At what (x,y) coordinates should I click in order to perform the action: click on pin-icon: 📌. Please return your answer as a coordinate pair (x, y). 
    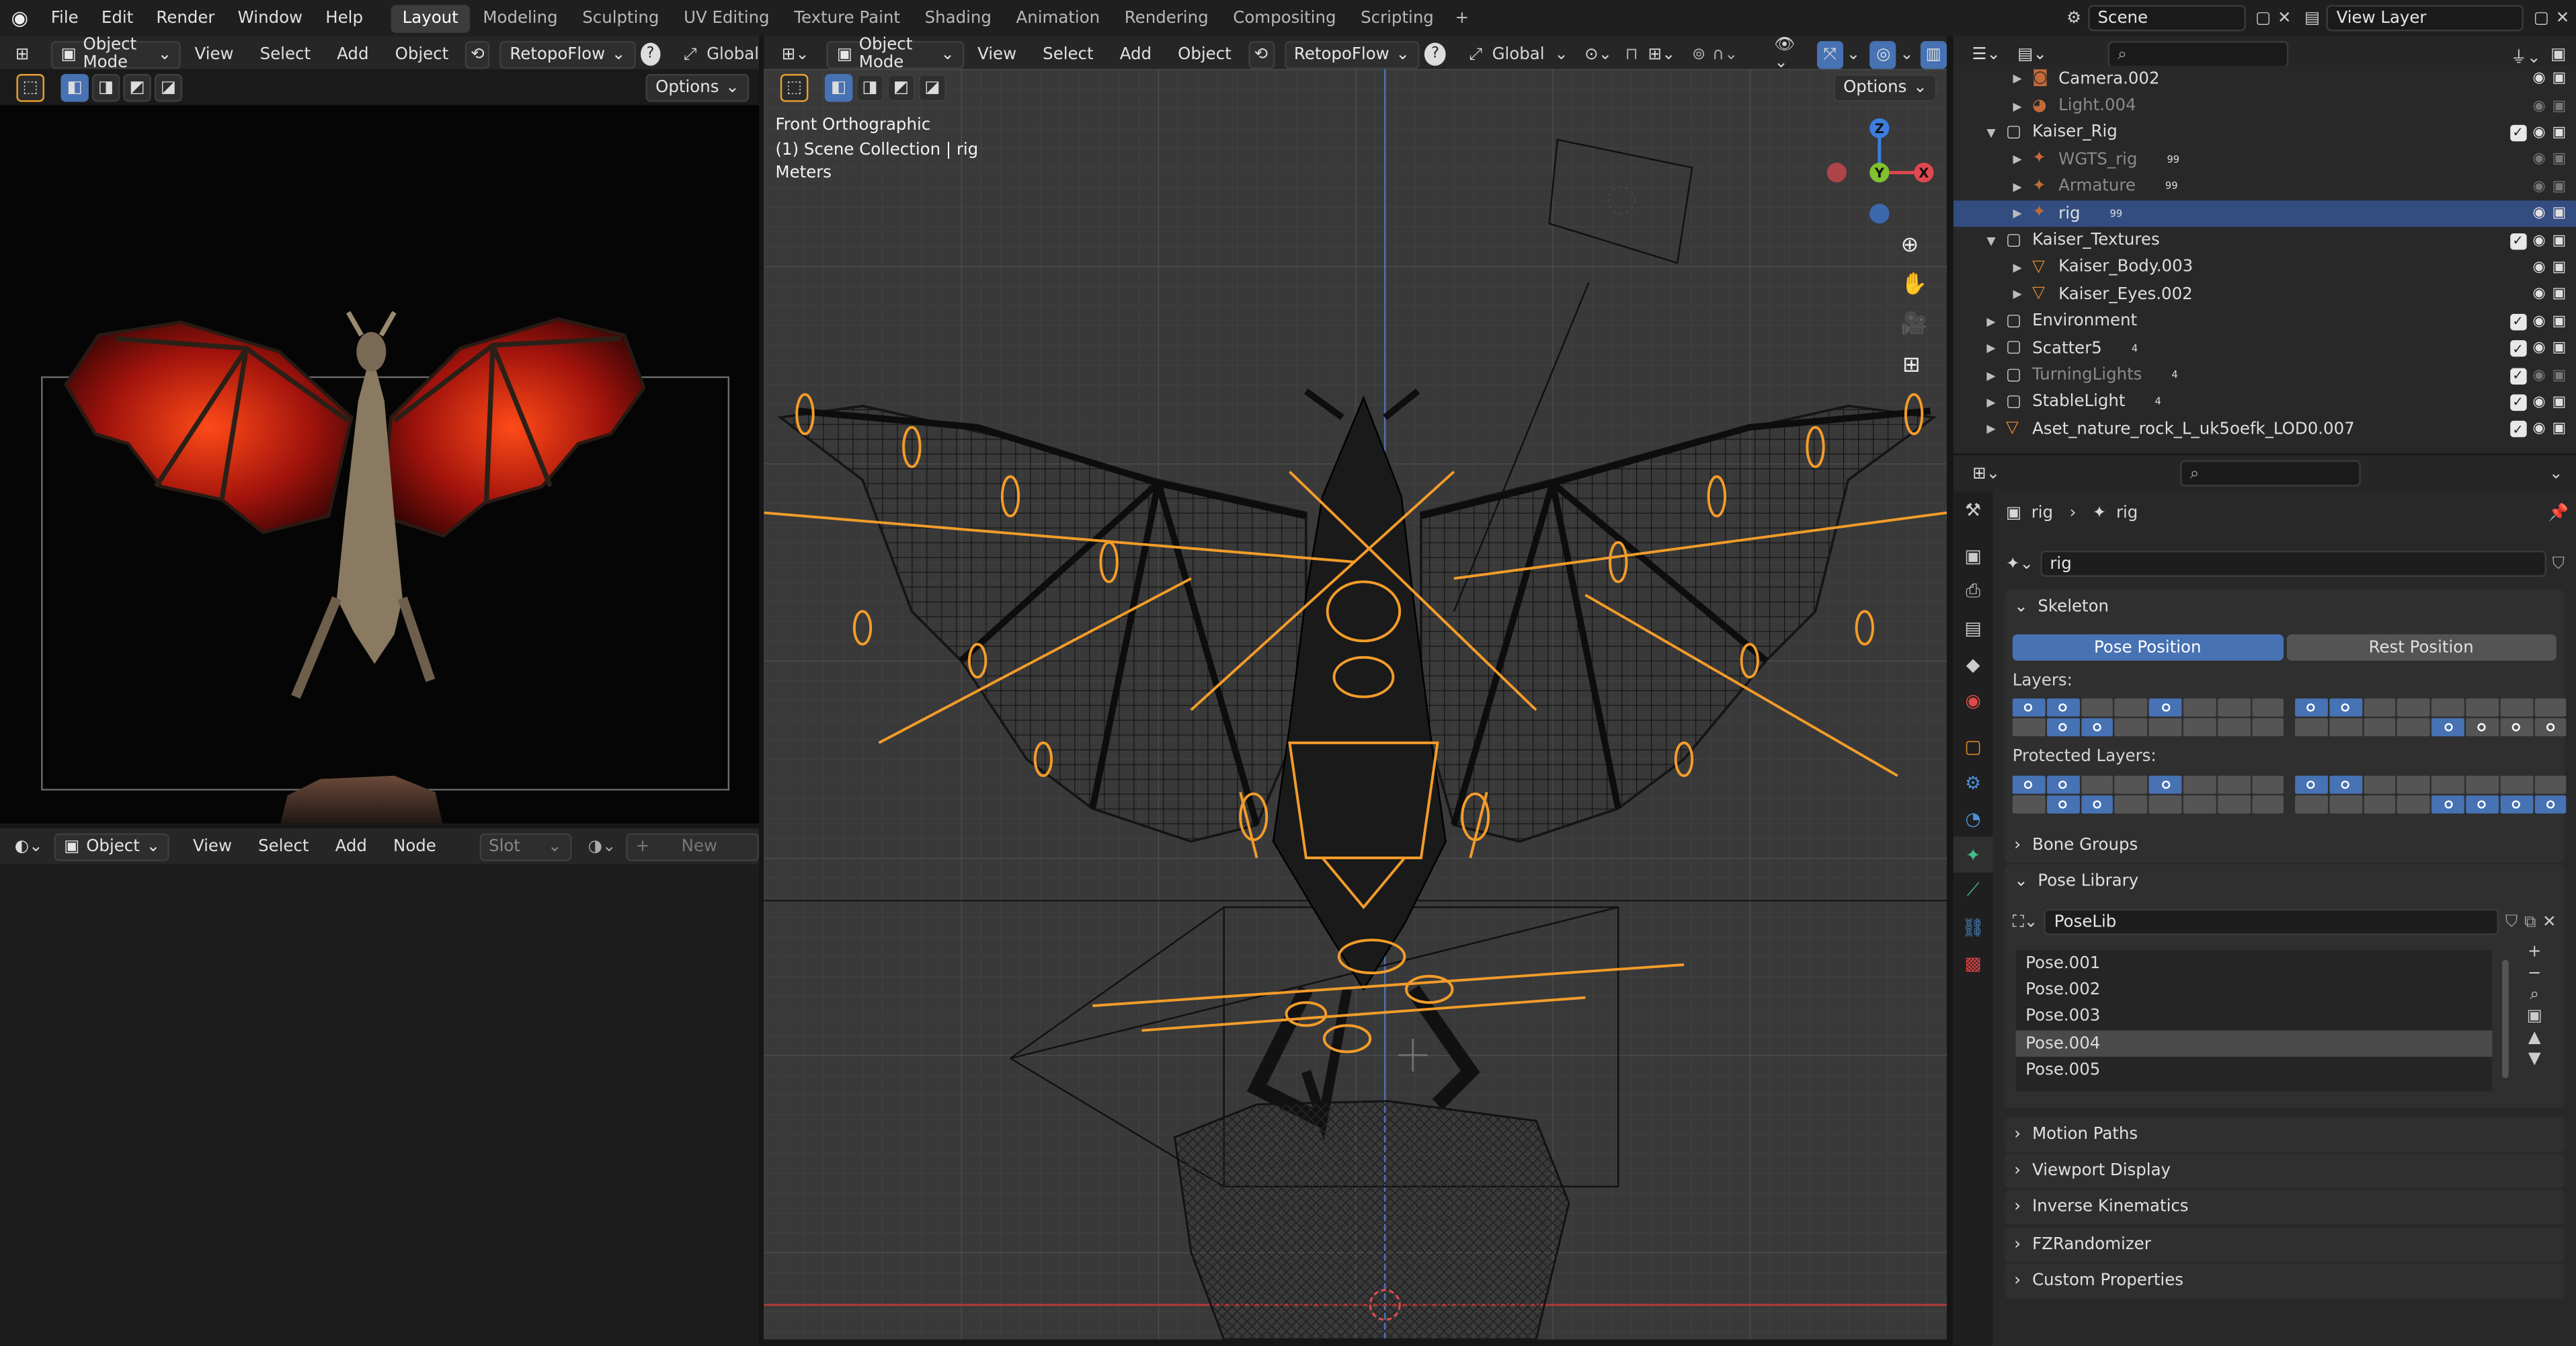
    Looking at the image, I should click on (2558, 513).